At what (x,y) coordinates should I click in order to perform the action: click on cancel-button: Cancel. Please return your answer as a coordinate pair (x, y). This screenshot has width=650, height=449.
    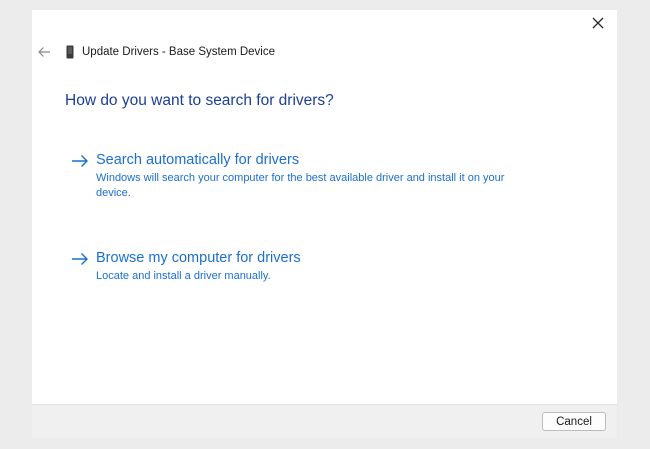
    Looking at the image, I should click on (574, 421).